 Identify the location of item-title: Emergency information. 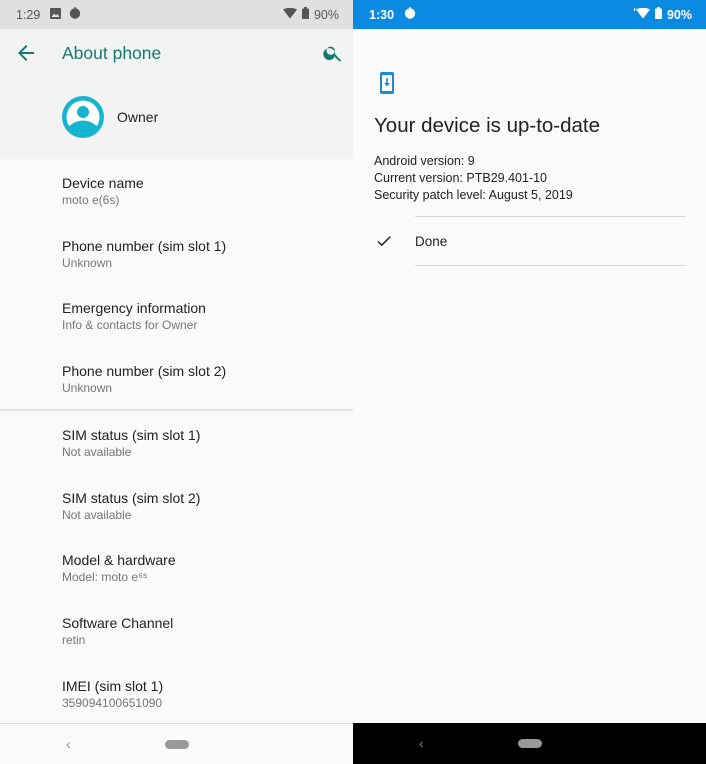
(134, 308).